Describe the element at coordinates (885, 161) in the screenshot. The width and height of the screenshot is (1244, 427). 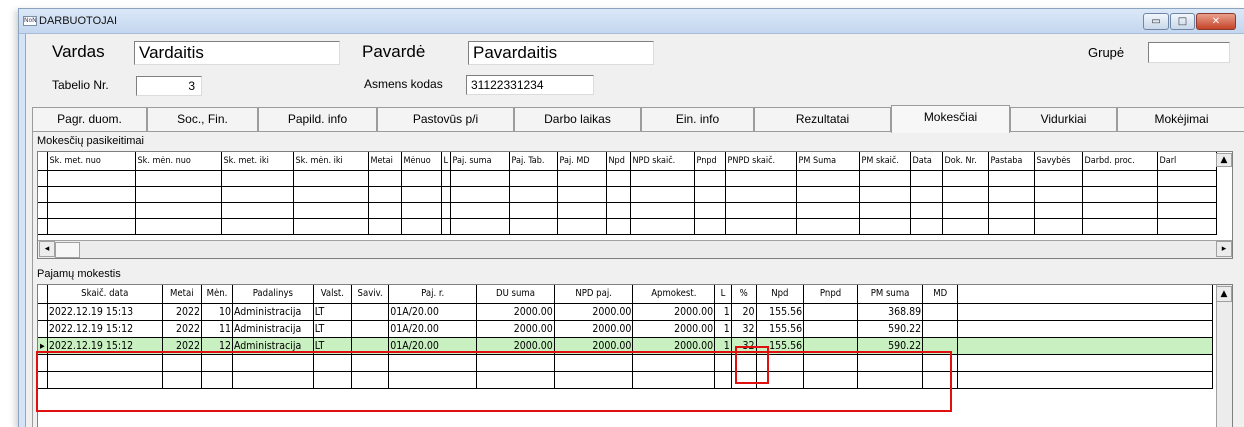
I see `col-header: PM skaič.` at that location.